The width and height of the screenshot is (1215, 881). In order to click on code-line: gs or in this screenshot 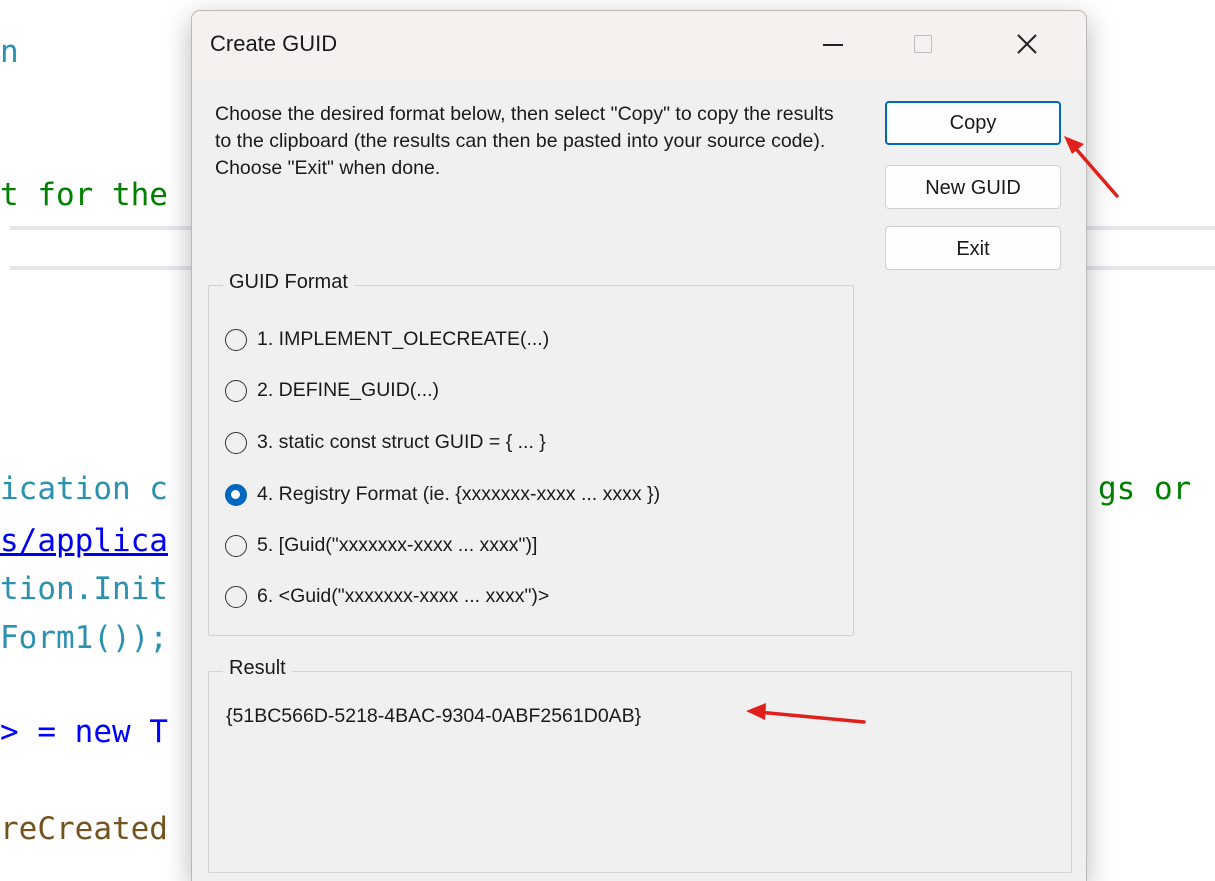, I will do `click(1145, 489)`.